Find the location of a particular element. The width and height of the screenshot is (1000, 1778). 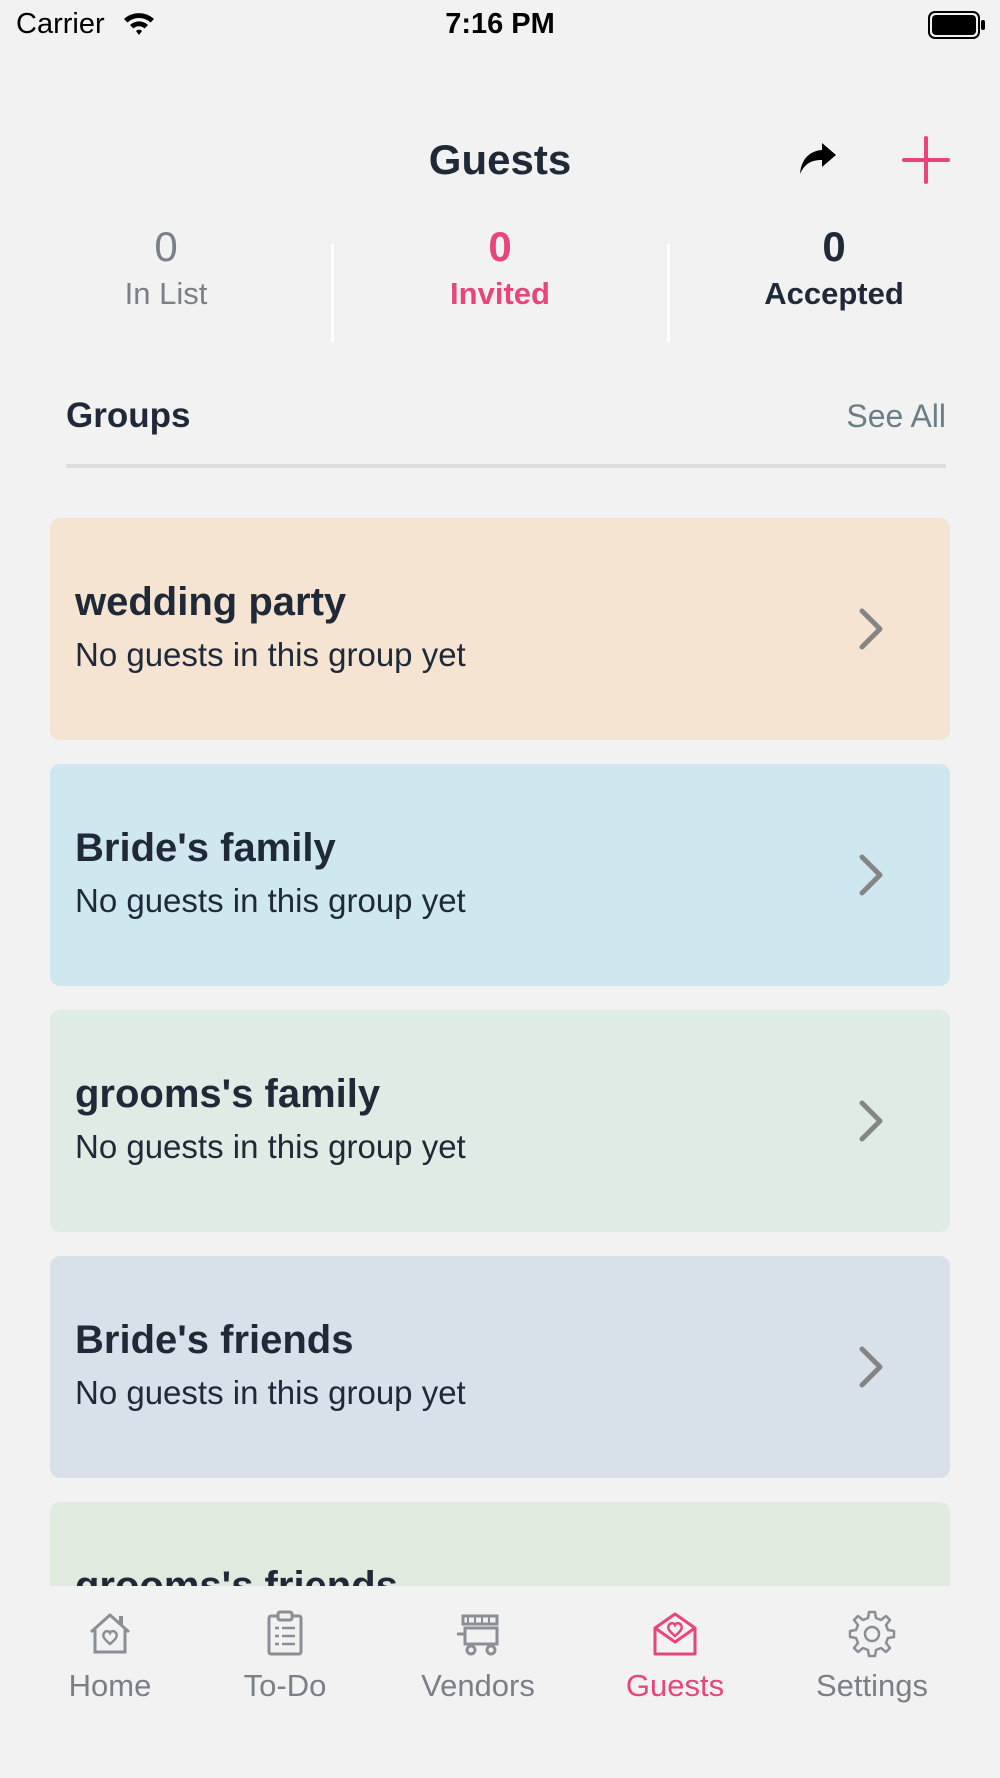

group-name: Bride's family is located at coordinates (205, 848).